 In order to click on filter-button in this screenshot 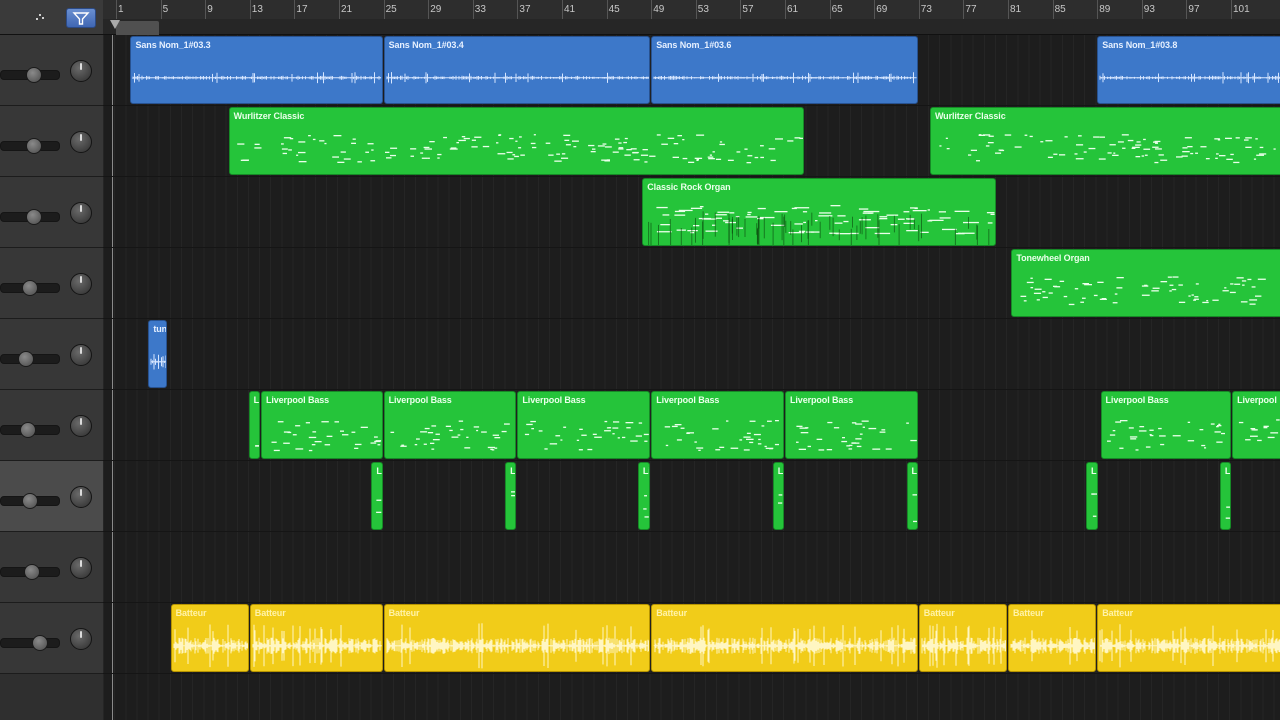, I will do `click(81, 18)`.